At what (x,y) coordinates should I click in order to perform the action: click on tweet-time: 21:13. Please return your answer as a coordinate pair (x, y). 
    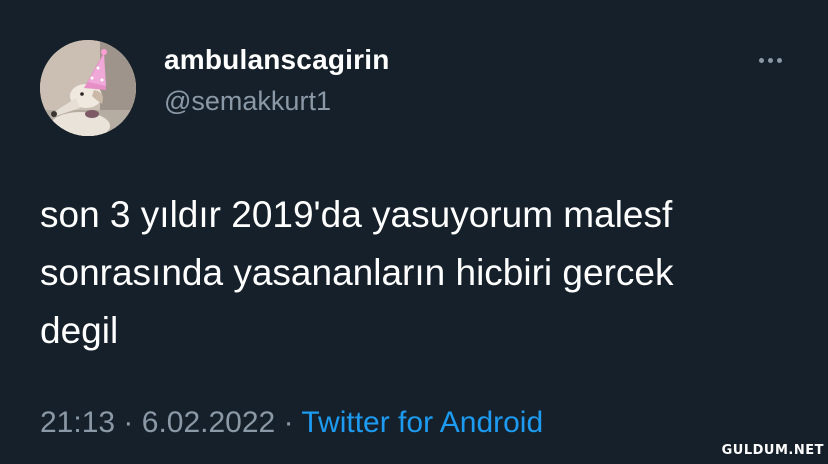
    Looking at the image, I should click on (77, 422).